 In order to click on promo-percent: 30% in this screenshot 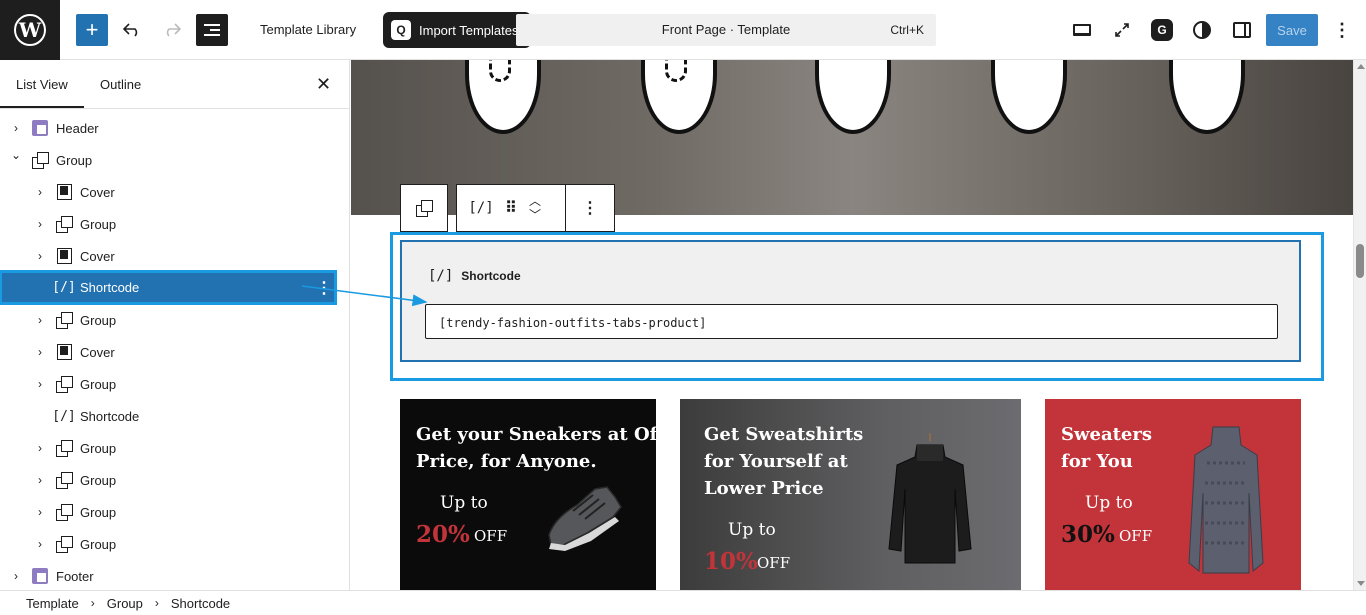, I will do `click(1088, 534)`.